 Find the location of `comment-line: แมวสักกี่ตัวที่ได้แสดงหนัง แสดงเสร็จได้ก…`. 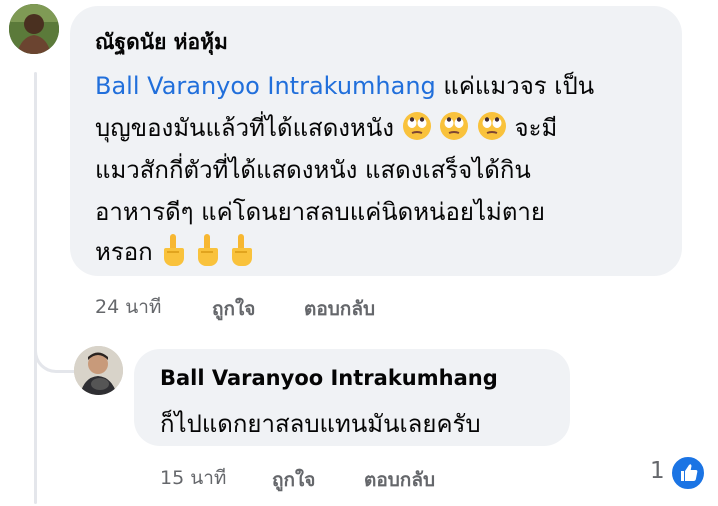

comment-line: แมวสักกี่ตัวที่ได้แสดงหนัง แสดงเสร็จได้ก… is located at coordinates (313, 170).